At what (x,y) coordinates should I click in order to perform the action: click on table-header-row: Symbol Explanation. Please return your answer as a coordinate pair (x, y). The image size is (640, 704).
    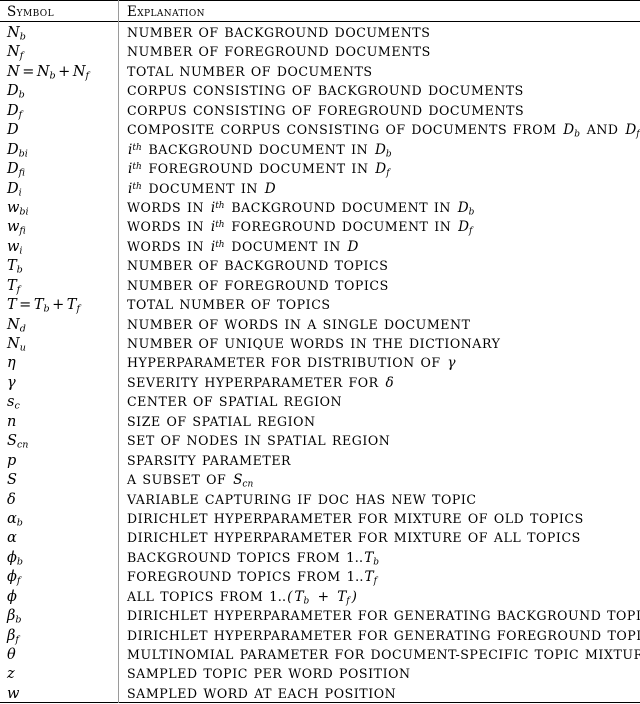
    Looking at the image, I should click on (320, 11).